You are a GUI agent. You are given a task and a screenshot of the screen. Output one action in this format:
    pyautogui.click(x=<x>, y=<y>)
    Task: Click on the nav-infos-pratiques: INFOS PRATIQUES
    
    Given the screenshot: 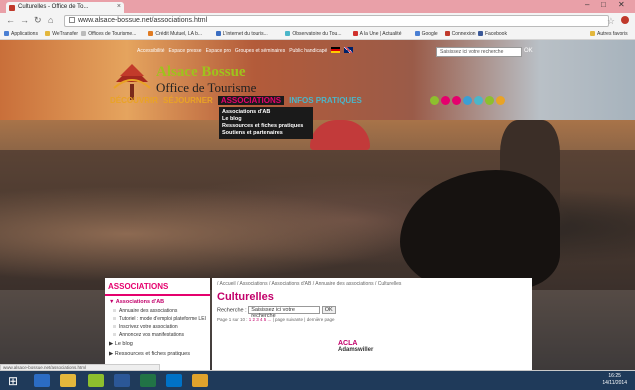 What is the action you would take?
    pyautogui.click(x=325, y=100)
    